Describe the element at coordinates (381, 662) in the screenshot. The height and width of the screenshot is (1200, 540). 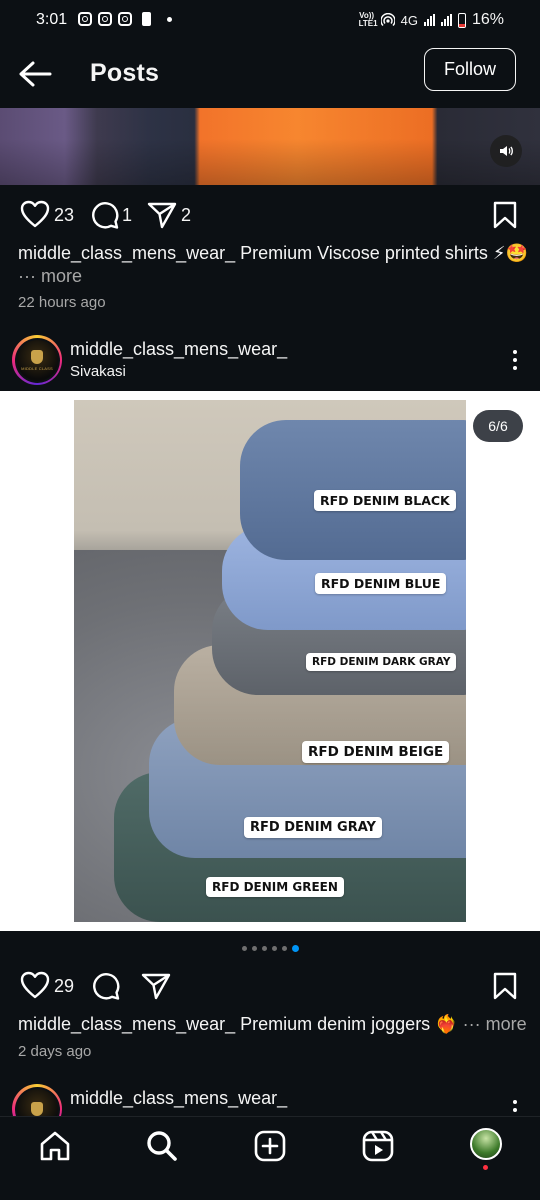
I see `label-denim-dark-gray: RFD DENIM DARK GRAY` at that location.